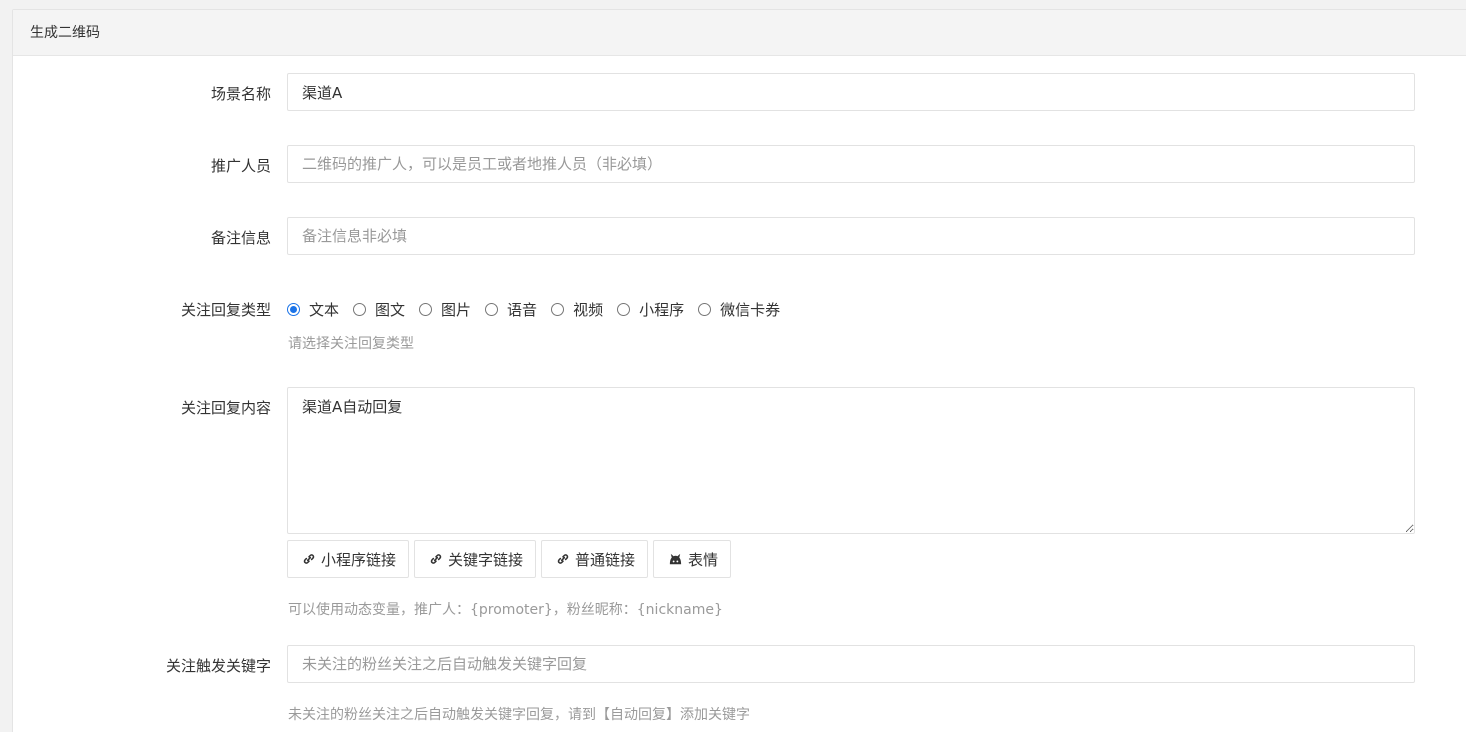 Image resolution: width=1466 pixels, height=732 pixels. Describe the element at coordinates (351, 344) in the screenshot. I see `reply-type-hint: 请选择关注回复类型` at that location.